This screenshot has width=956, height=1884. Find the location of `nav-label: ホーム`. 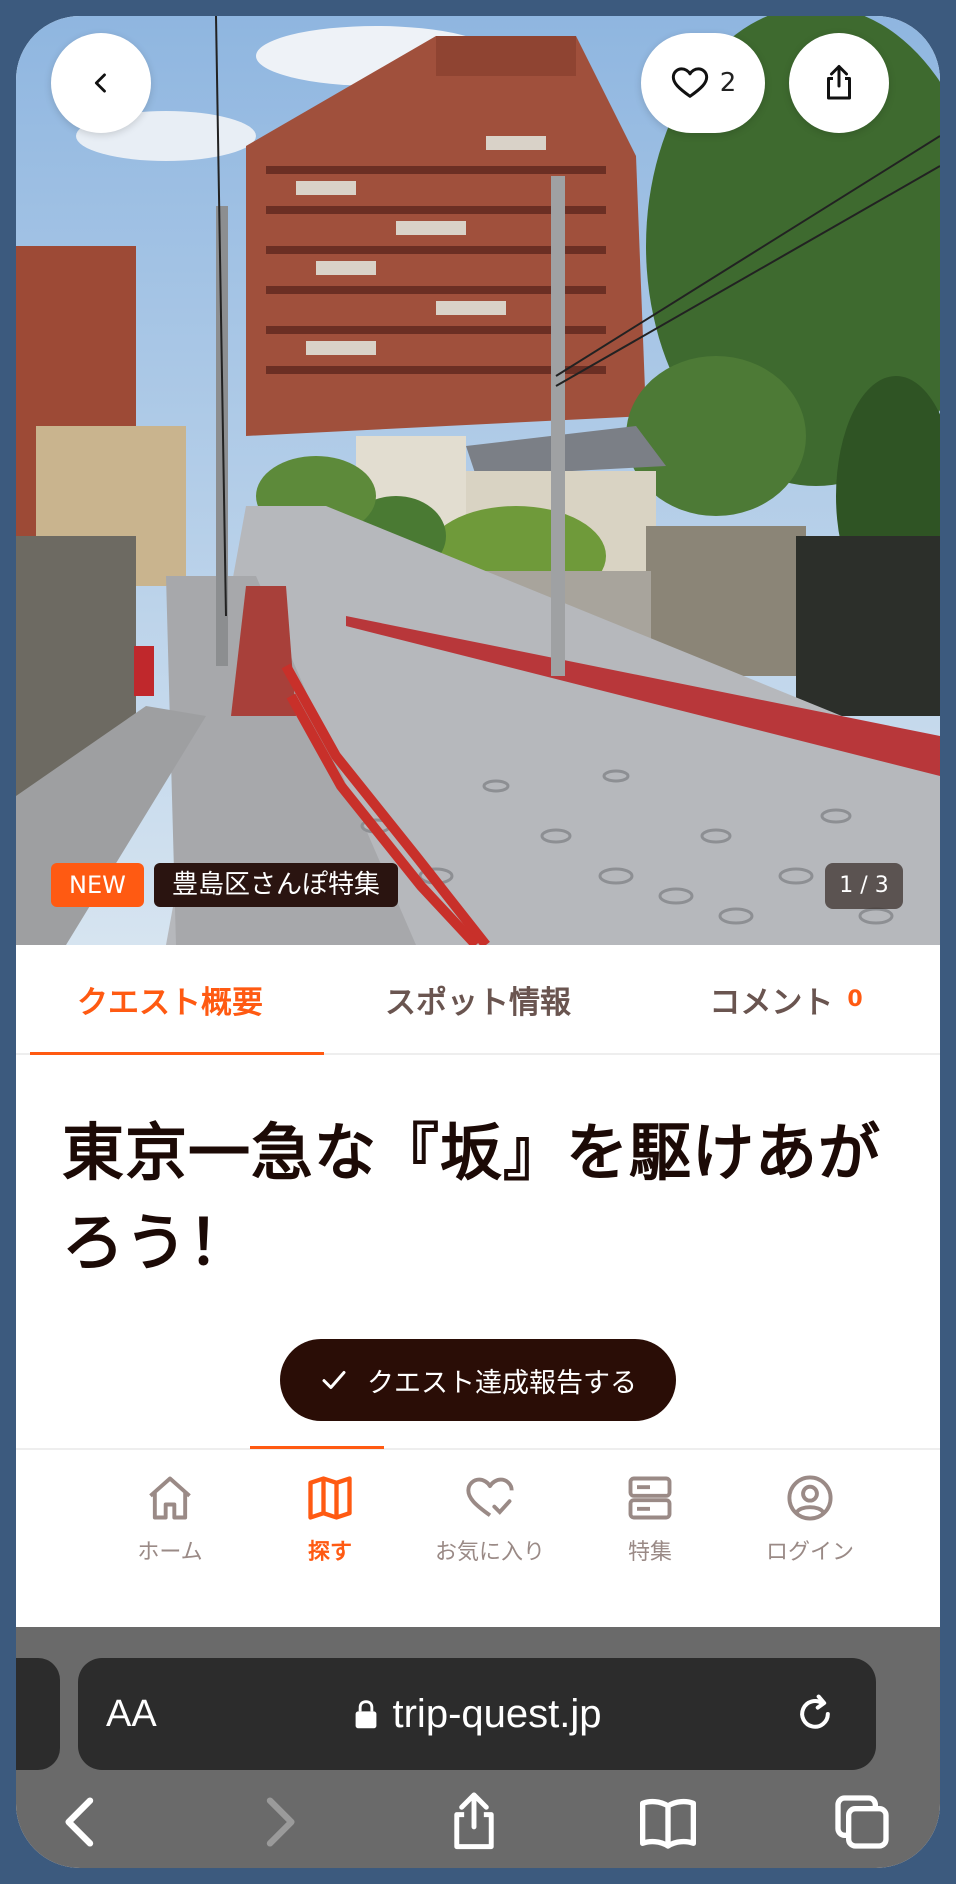

nav-label: ホーム is located at coordinates (170, 1552).